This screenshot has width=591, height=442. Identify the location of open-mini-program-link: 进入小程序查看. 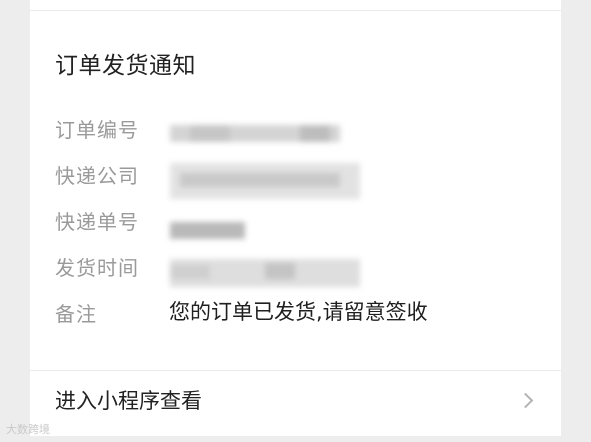
(295, 401).